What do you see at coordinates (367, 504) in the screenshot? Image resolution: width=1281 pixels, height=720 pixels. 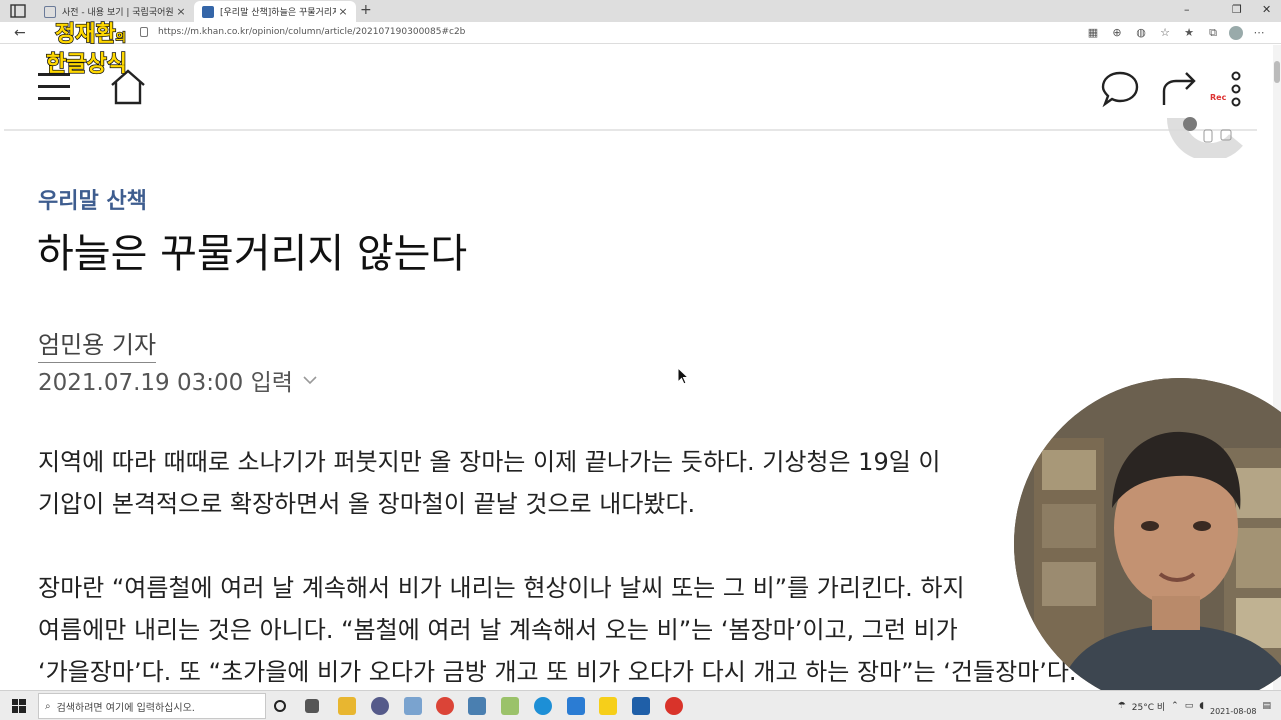 I see `body-line: 기압이 본격적으로 확장하면서 올 장마철이 끝날 것으로 내다봤다.` at bounding box center [367, 504].